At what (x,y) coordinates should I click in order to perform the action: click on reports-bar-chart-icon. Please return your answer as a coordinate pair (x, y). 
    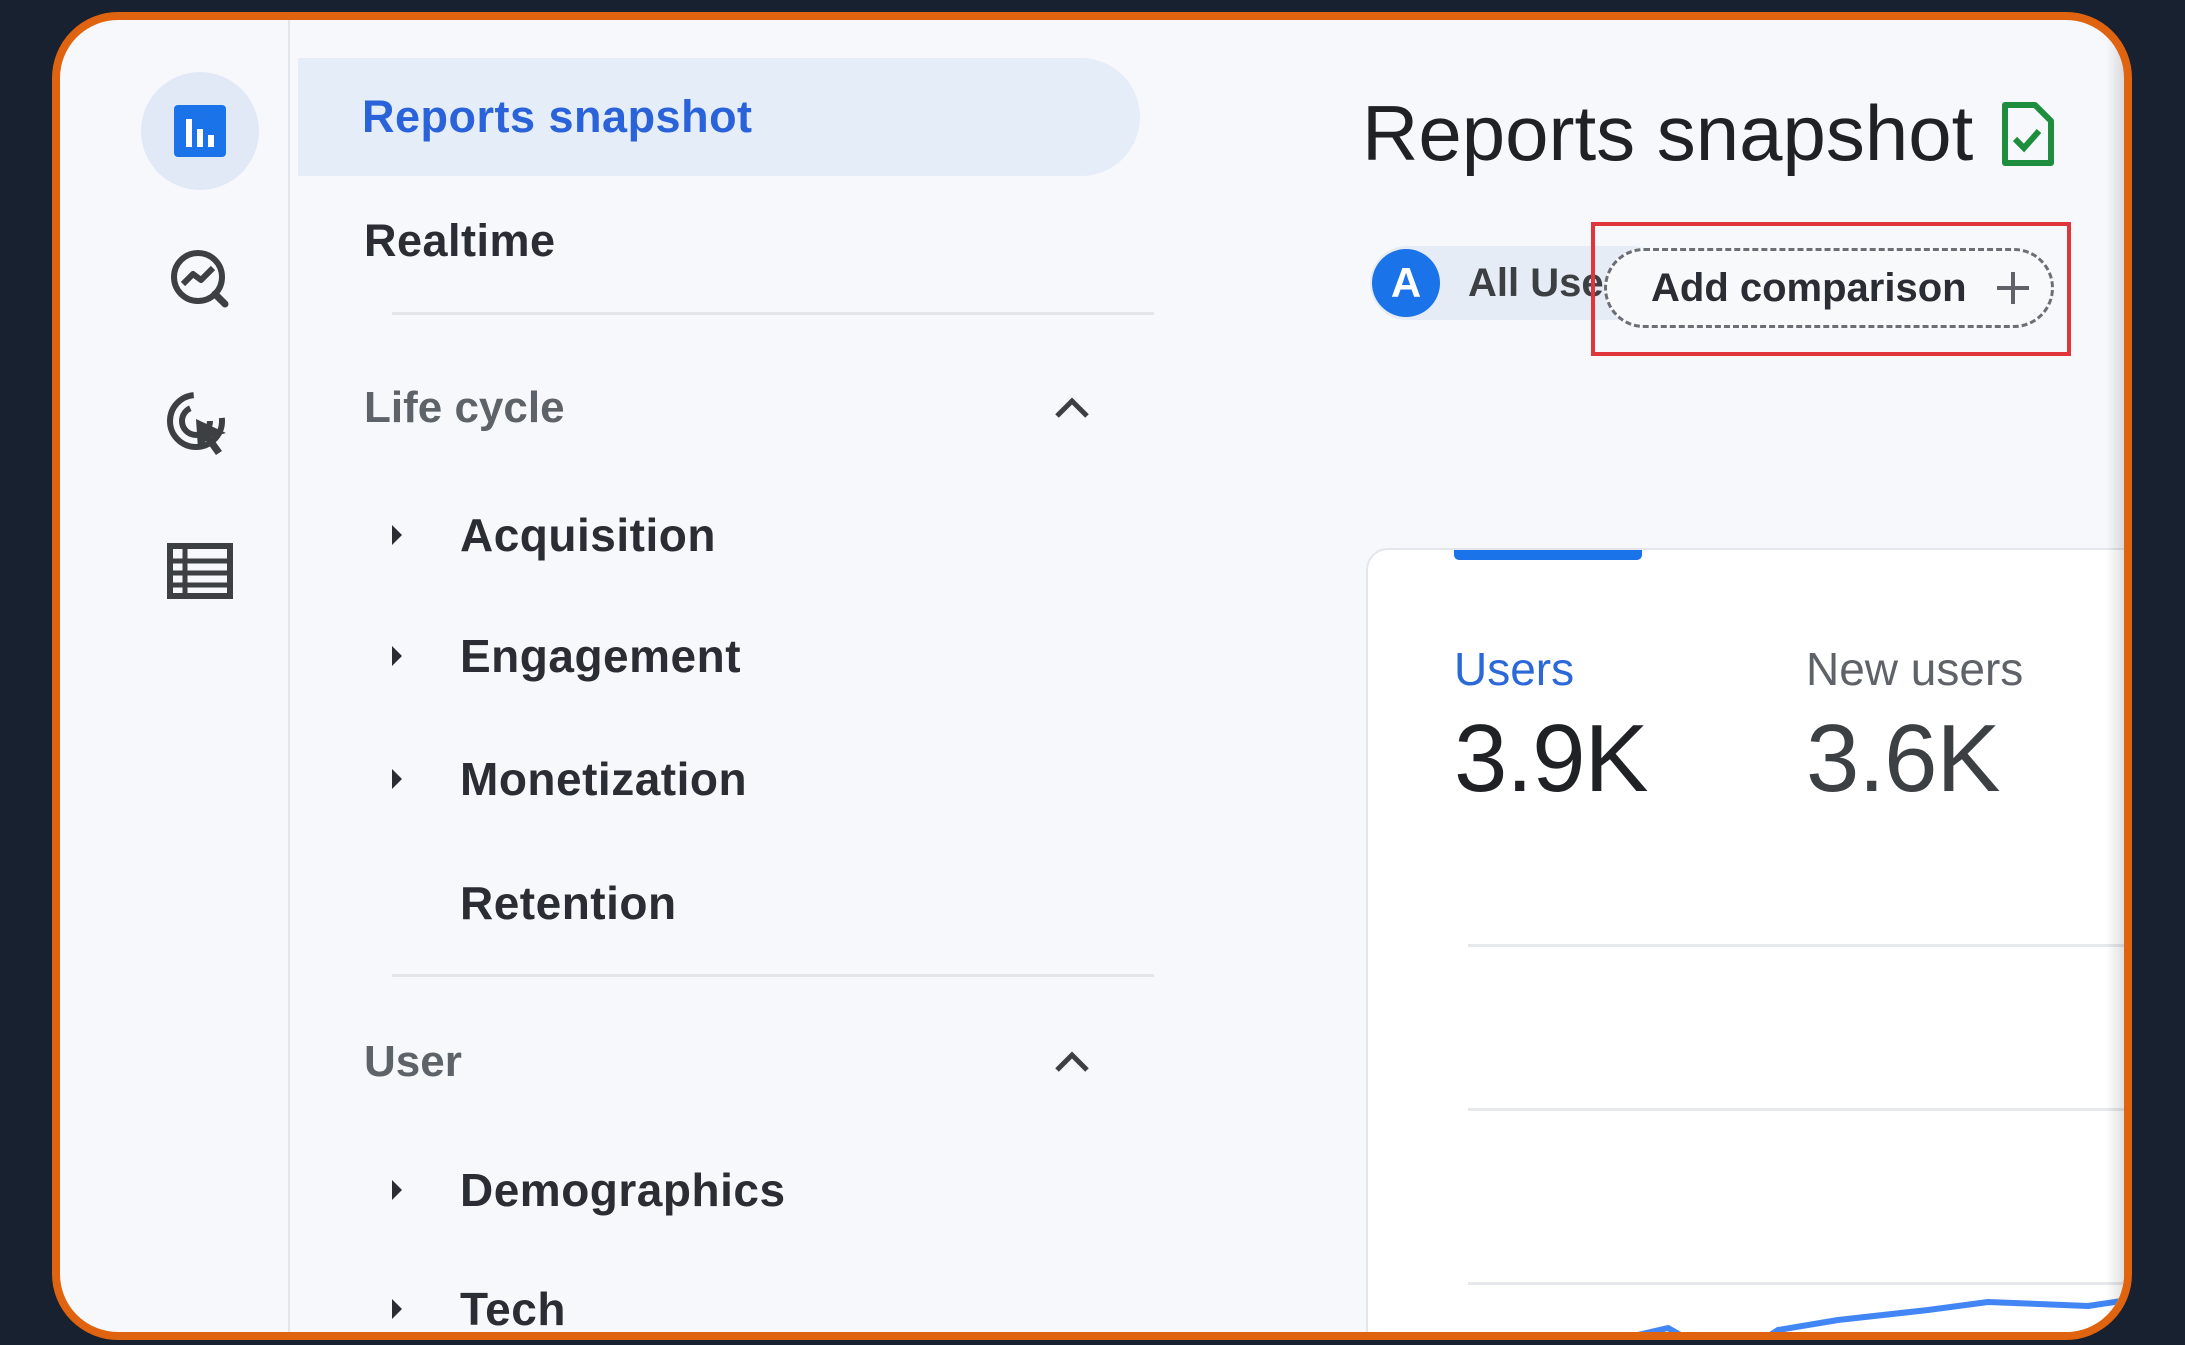
    Looking at the image, I should click on (200, 131).